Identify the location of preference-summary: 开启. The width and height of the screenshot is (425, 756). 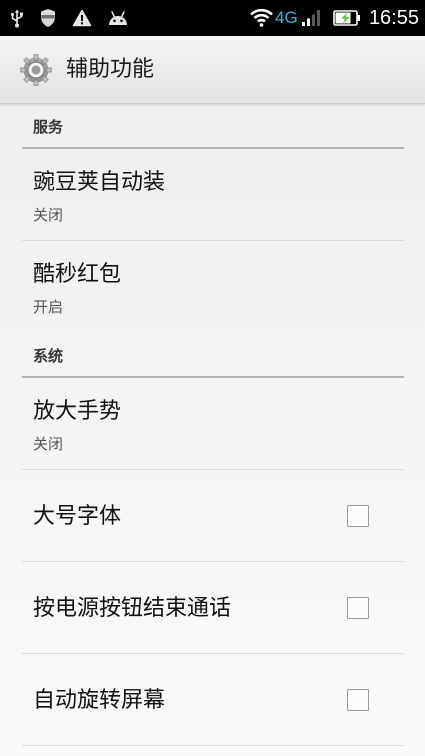
(48, 307).